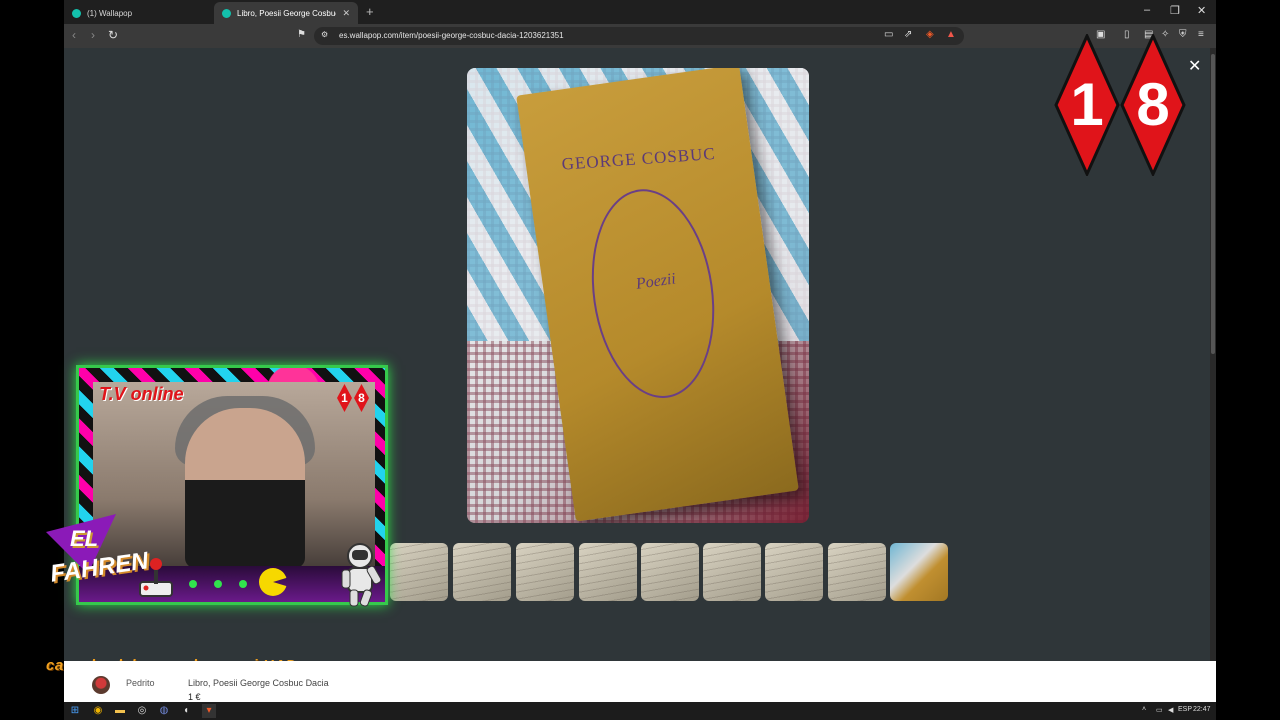  Describe the element at coordinates (324, 34) in the screenshot. I see `site-settings-icon: ⚙` at that location.